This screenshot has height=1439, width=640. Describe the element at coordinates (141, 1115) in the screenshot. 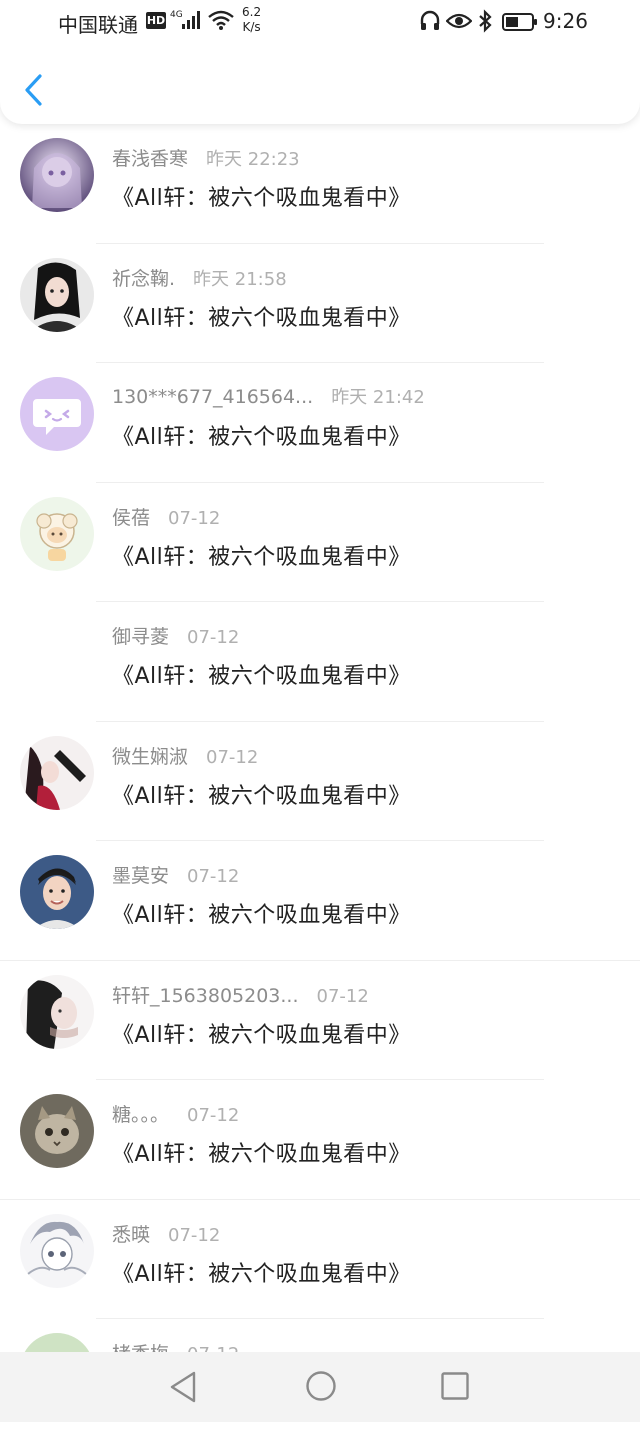

I see `sender-name: 糖。。。` at that location.